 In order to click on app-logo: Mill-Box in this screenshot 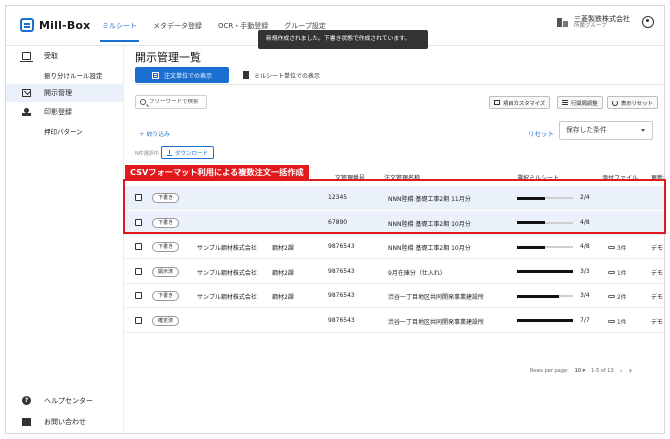, I will do `click(55, 25)`.